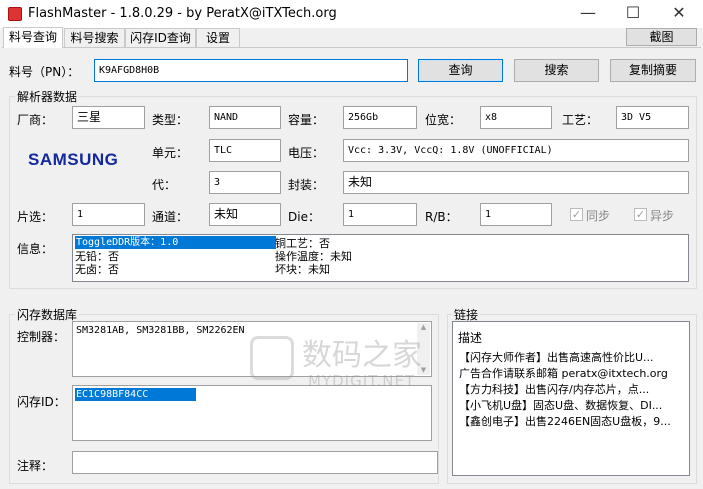  Describe the element at coordinates (661, 37) in the screenshot. I see `screenshot-button: 截图` at that location.